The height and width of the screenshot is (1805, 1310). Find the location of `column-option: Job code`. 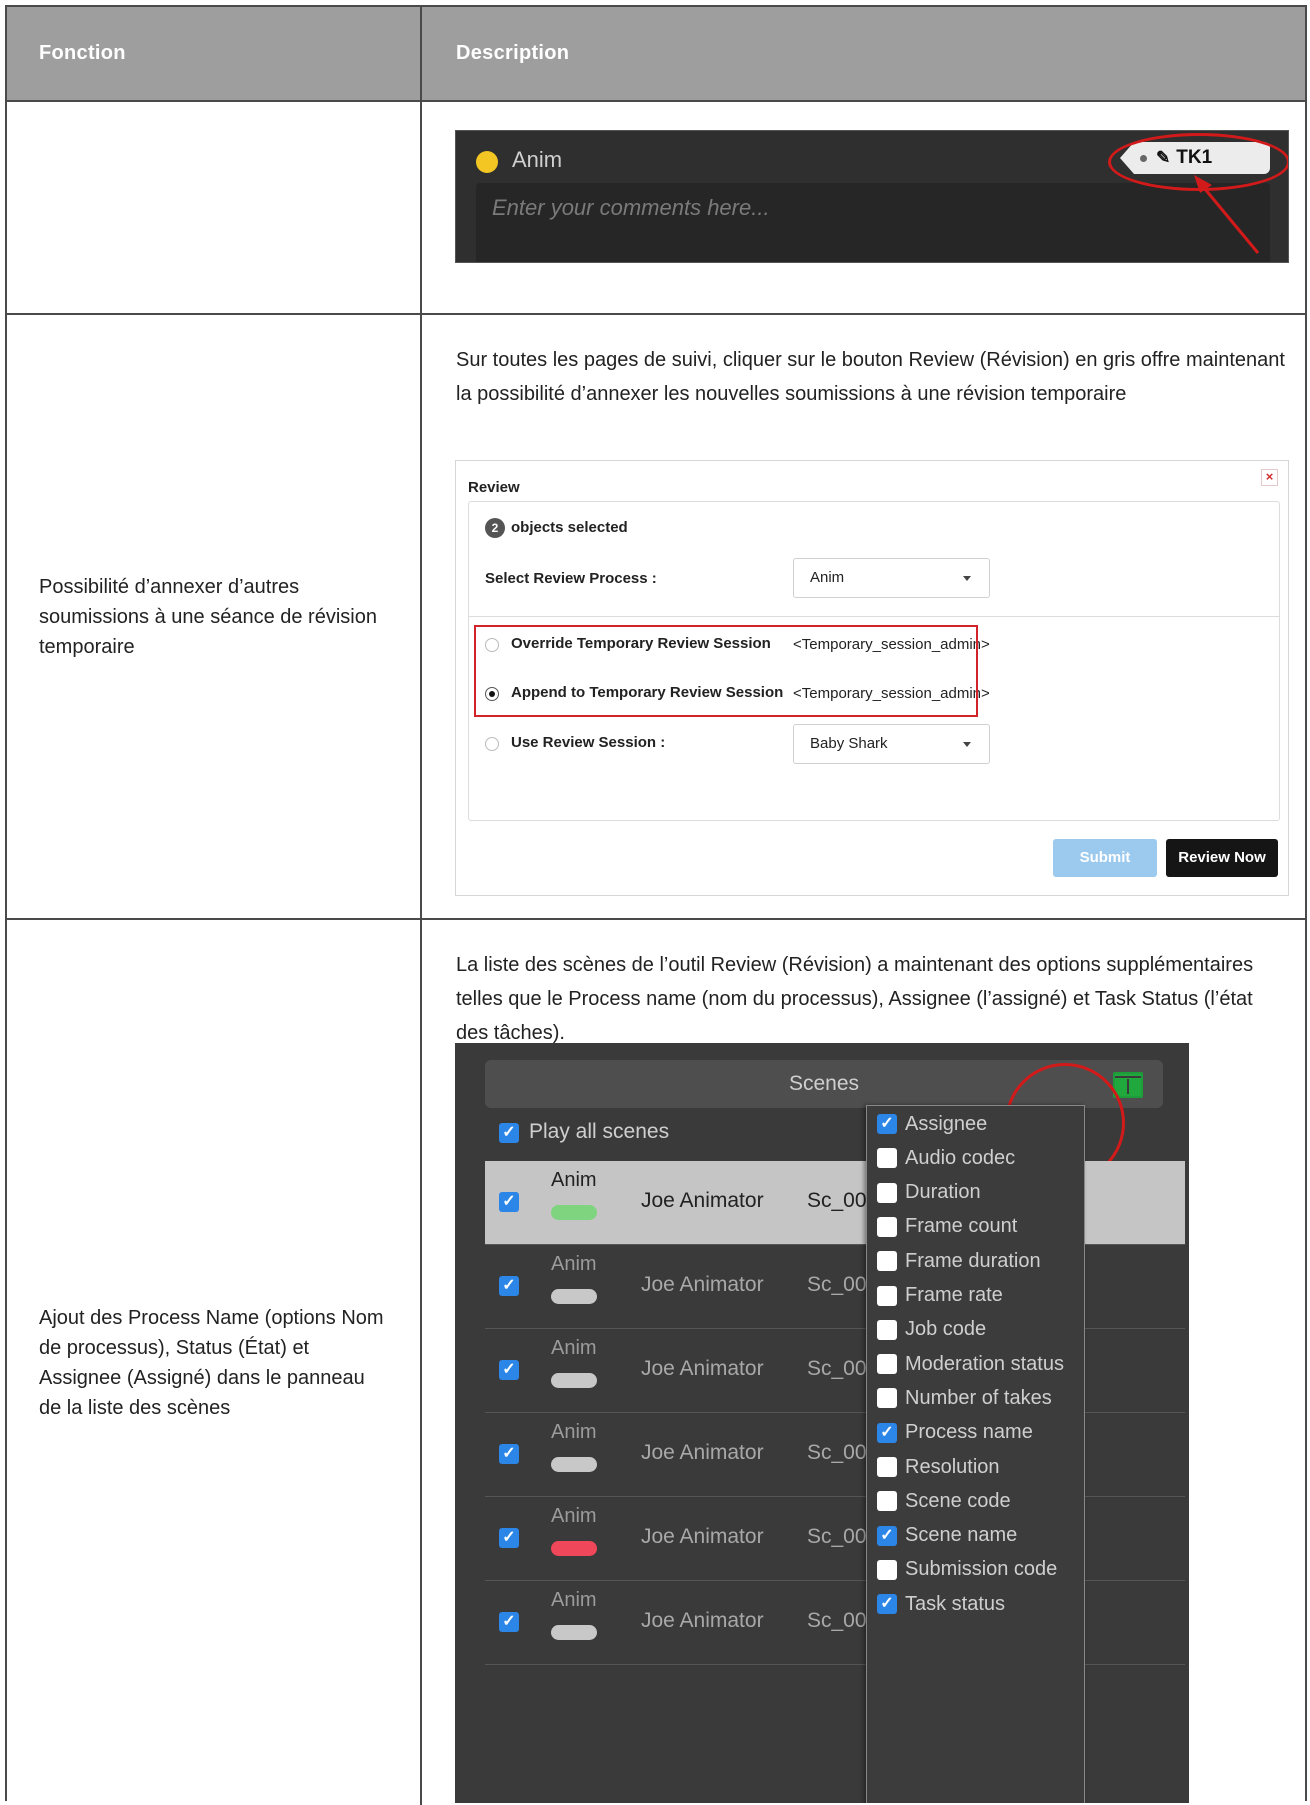

column-option: Job code is located at coordinates (931, 1330).